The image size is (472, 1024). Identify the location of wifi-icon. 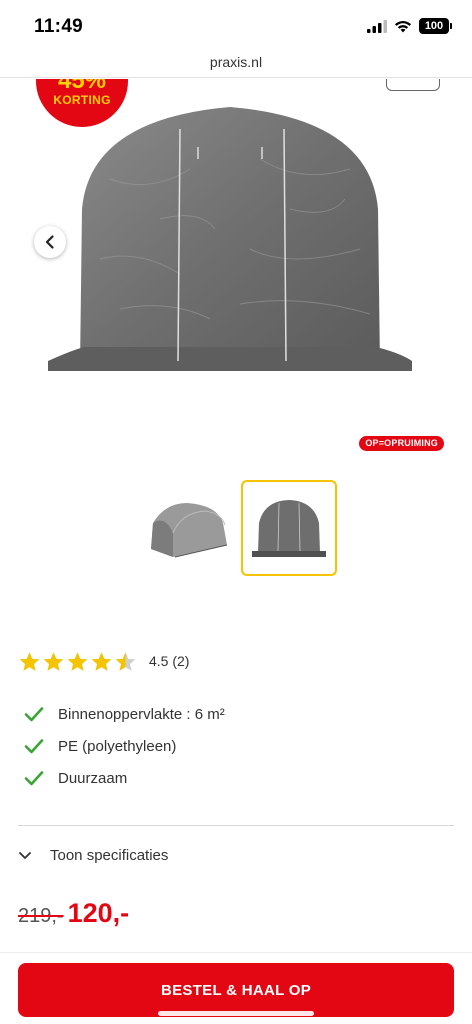
(403, 26).